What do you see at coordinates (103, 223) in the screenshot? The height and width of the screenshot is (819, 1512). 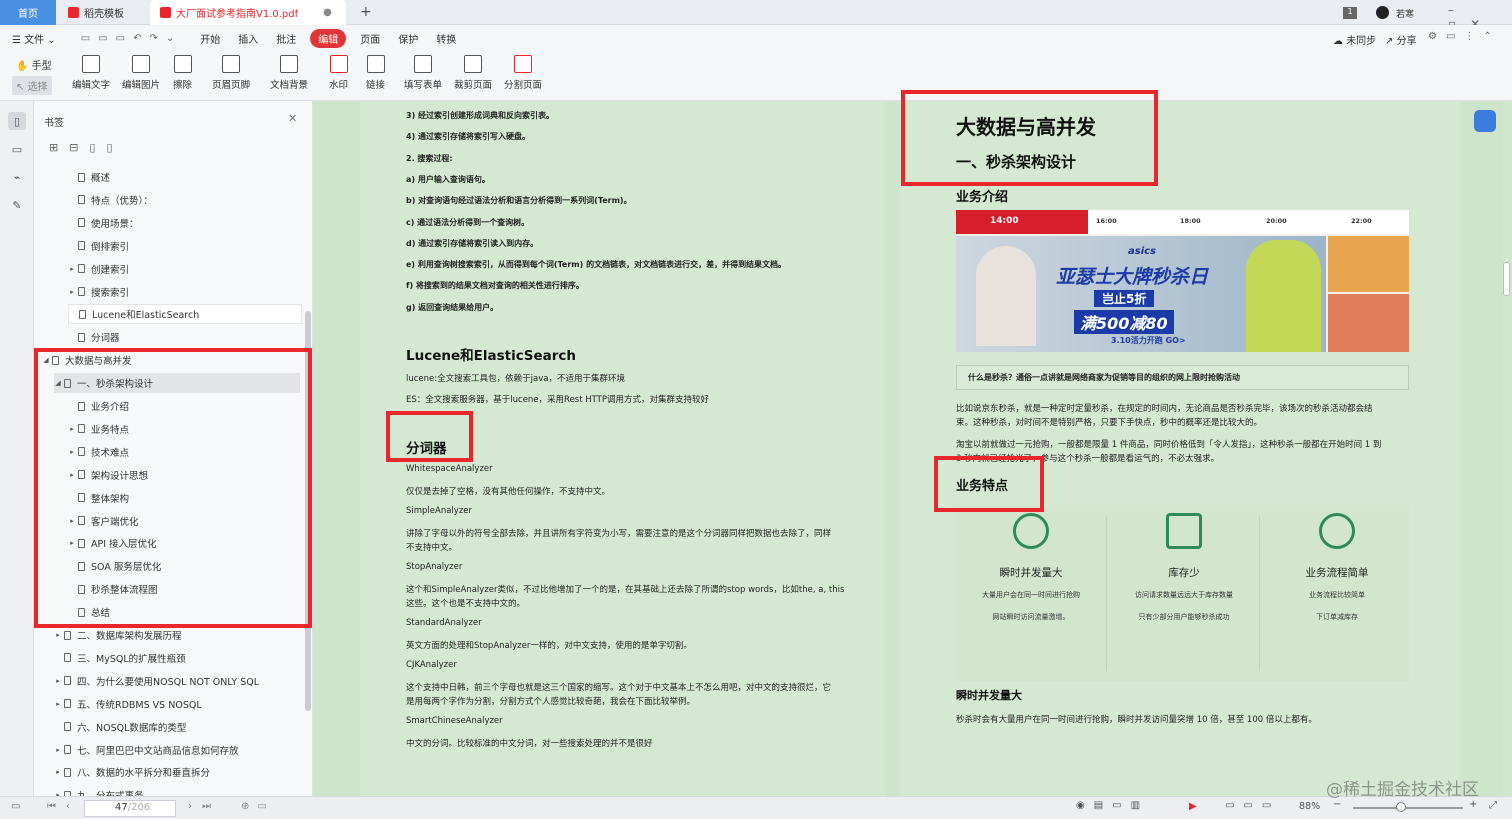 I see `bookmark-item: 使用场景：` at bounding box center [103, 223].